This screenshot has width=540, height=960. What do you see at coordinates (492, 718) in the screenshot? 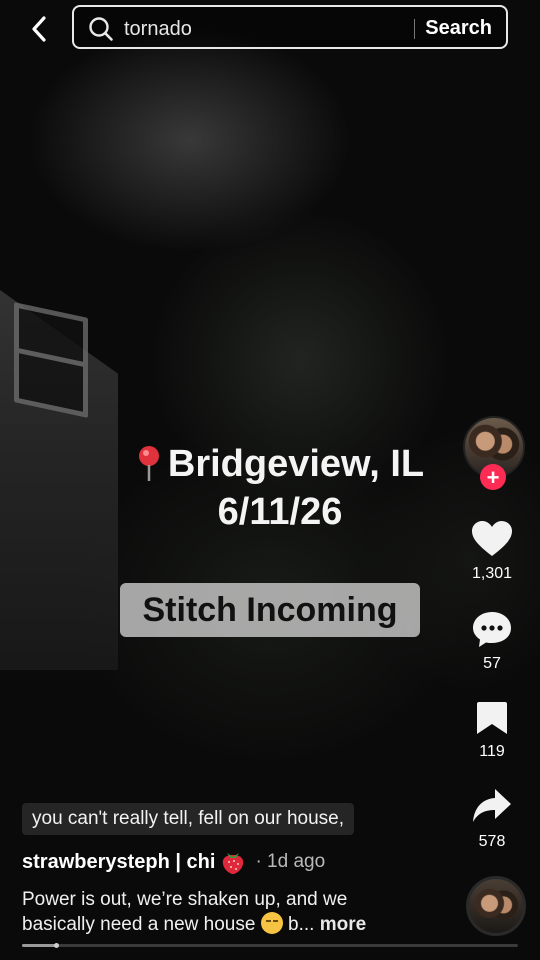
I see `bookmark-icon` at bounding box center [492, 718].